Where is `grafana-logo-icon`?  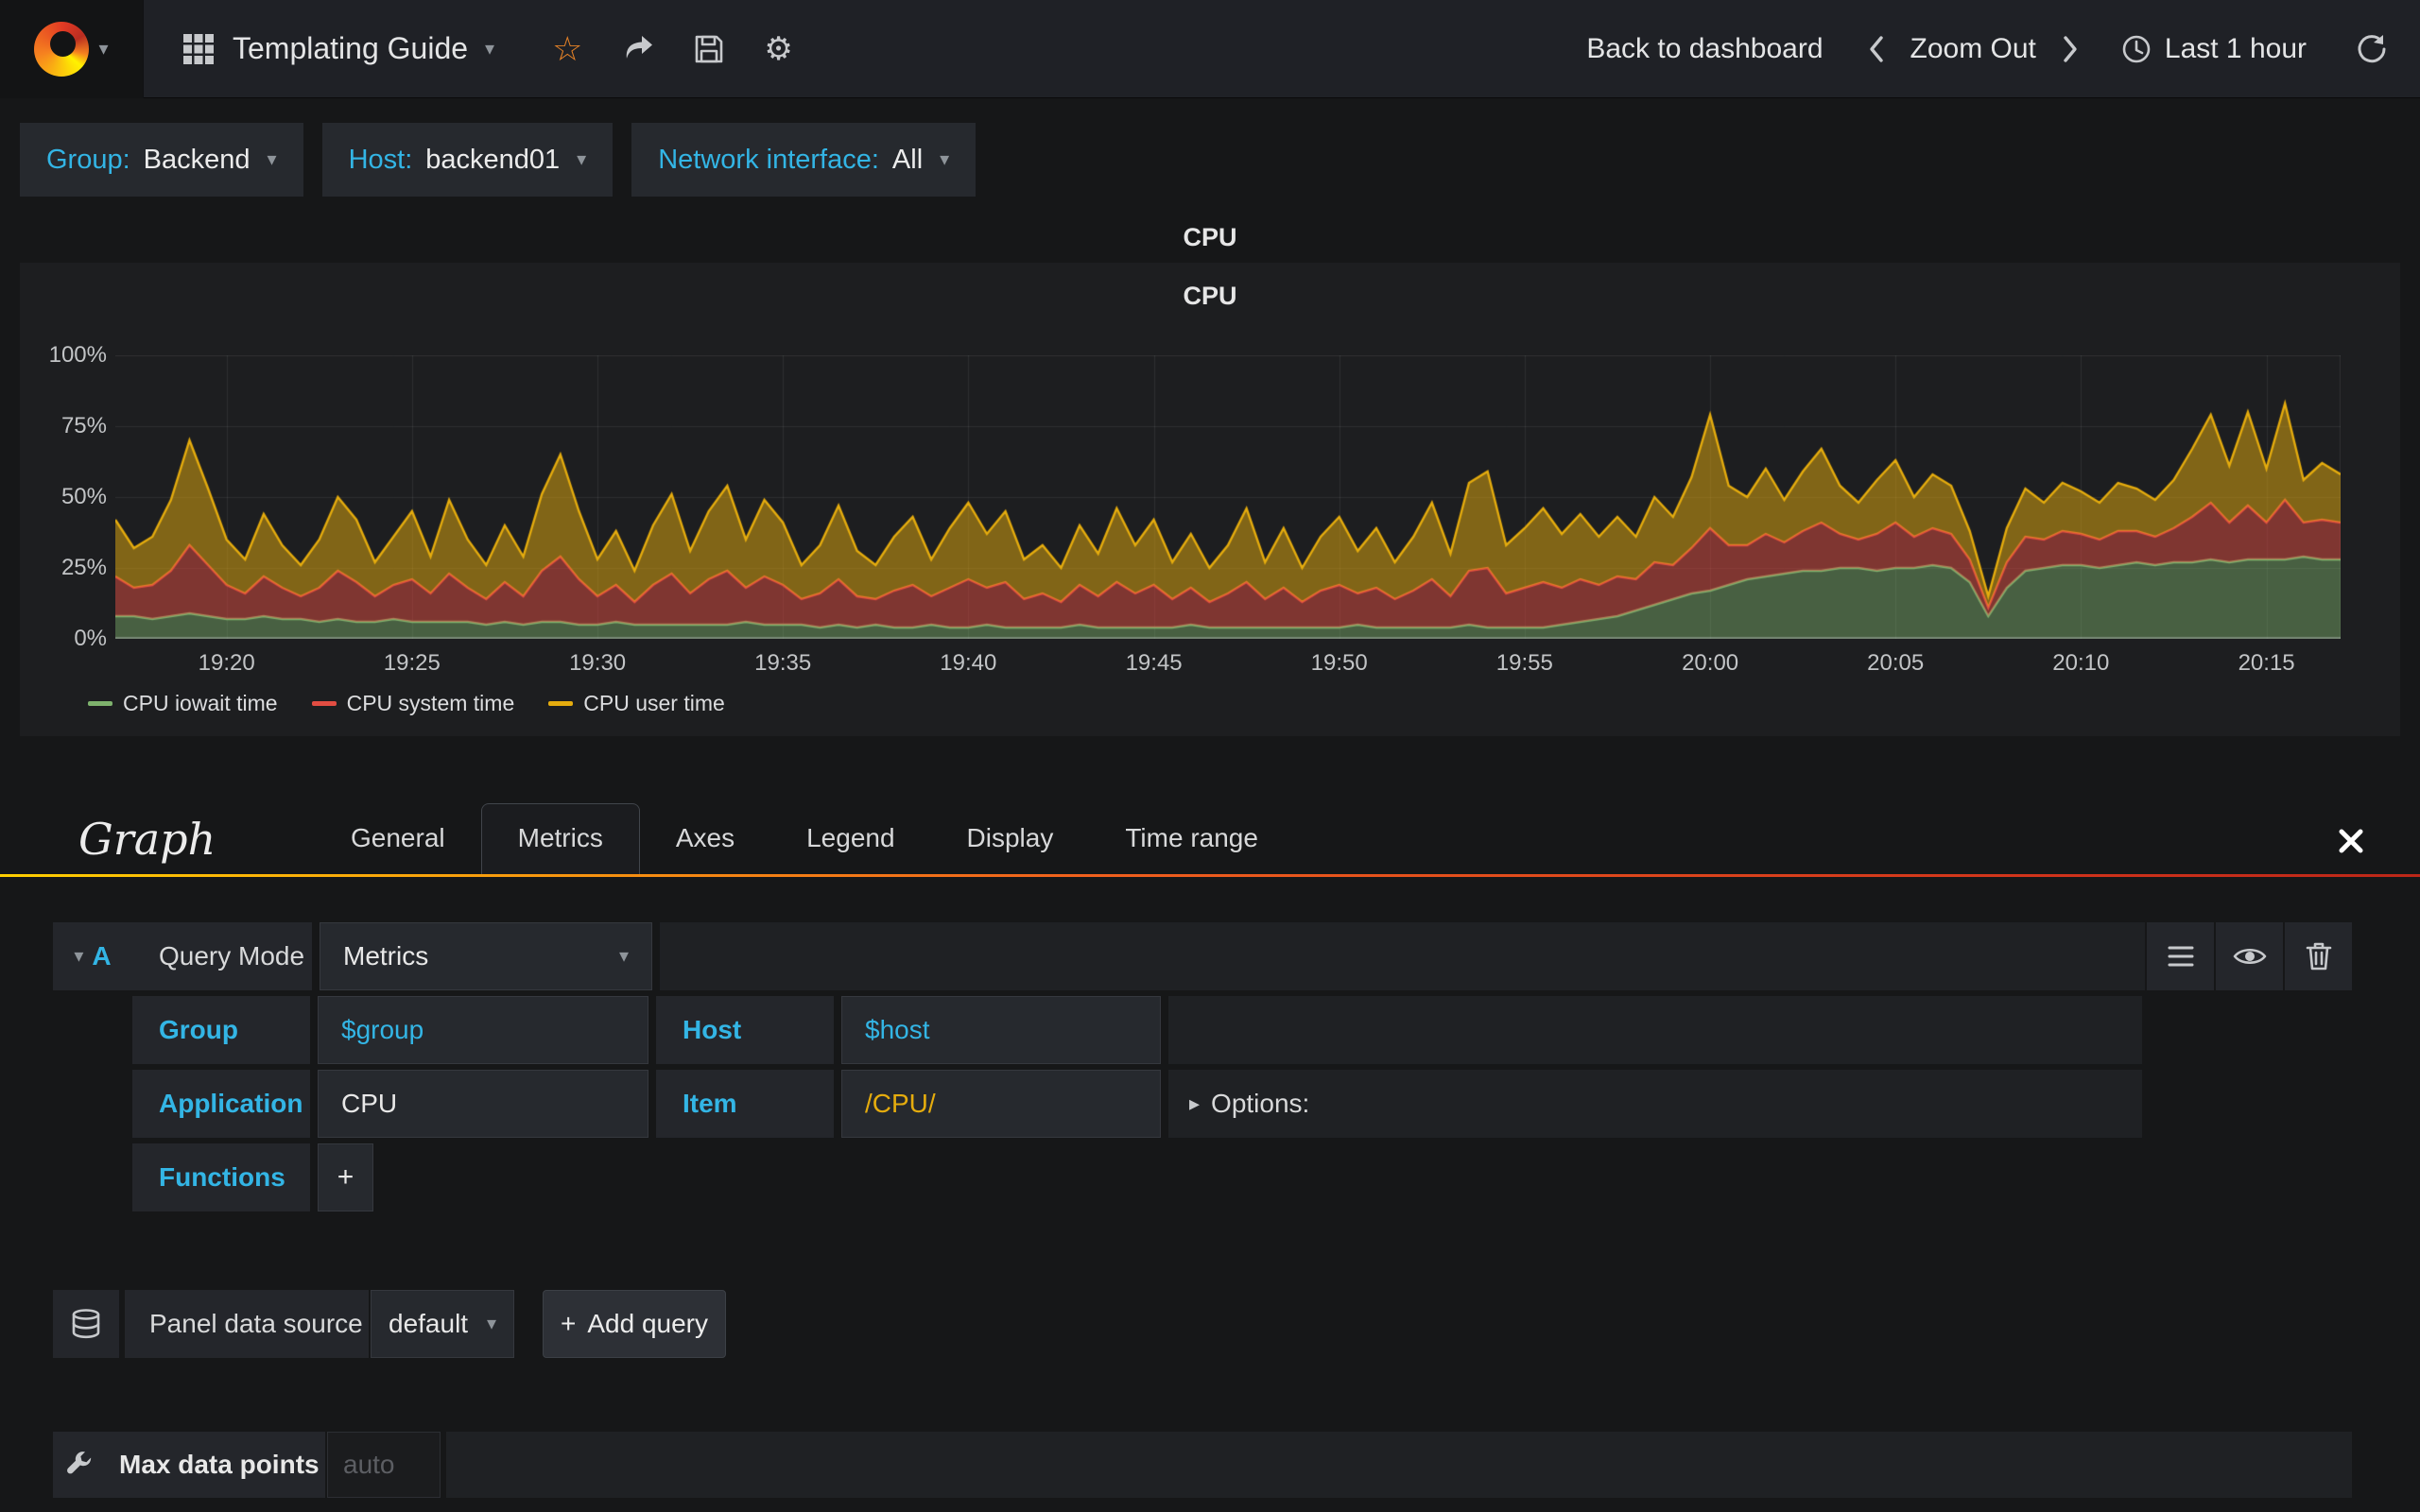 grafana-logo-icon is located at coordinates (62, 49).